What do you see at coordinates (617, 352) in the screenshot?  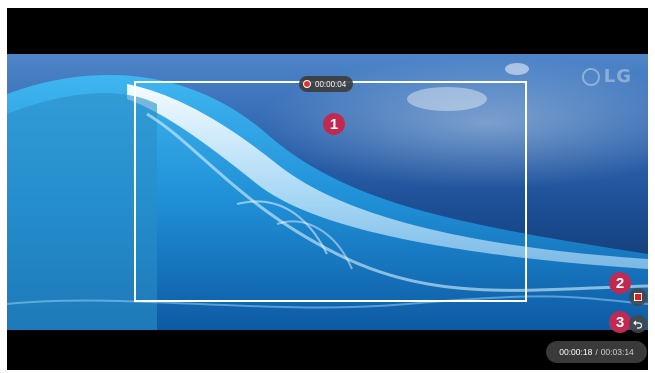 I see `total-time: 00:03:14` at bounding box center [617, 352].